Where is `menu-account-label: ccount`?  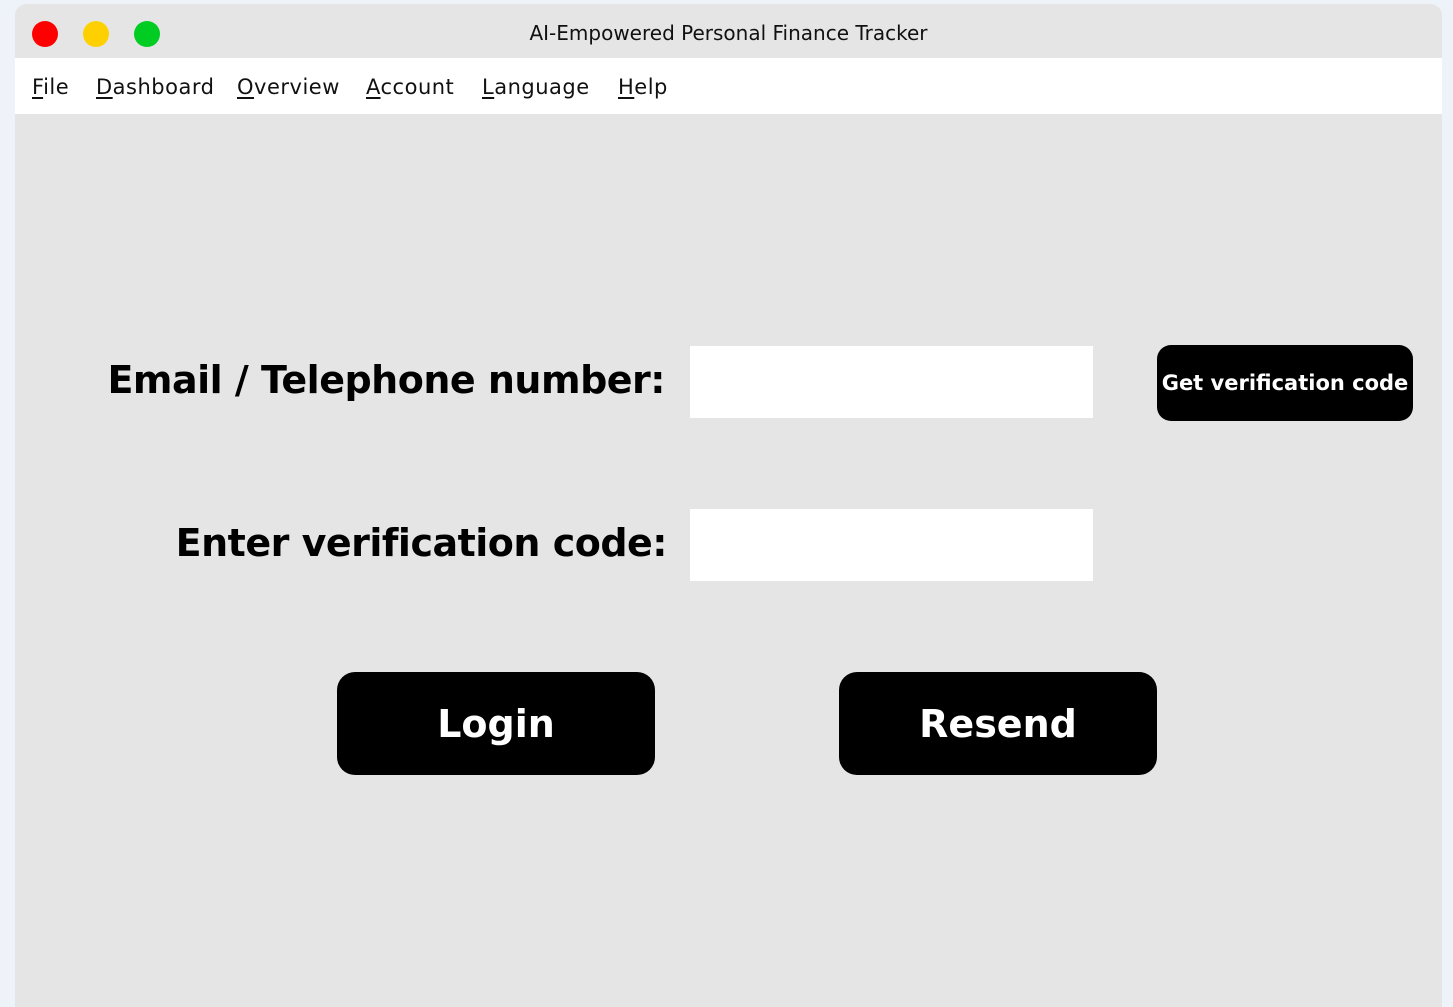
menu-account-label: ccount is located at coordinates (417, 87).